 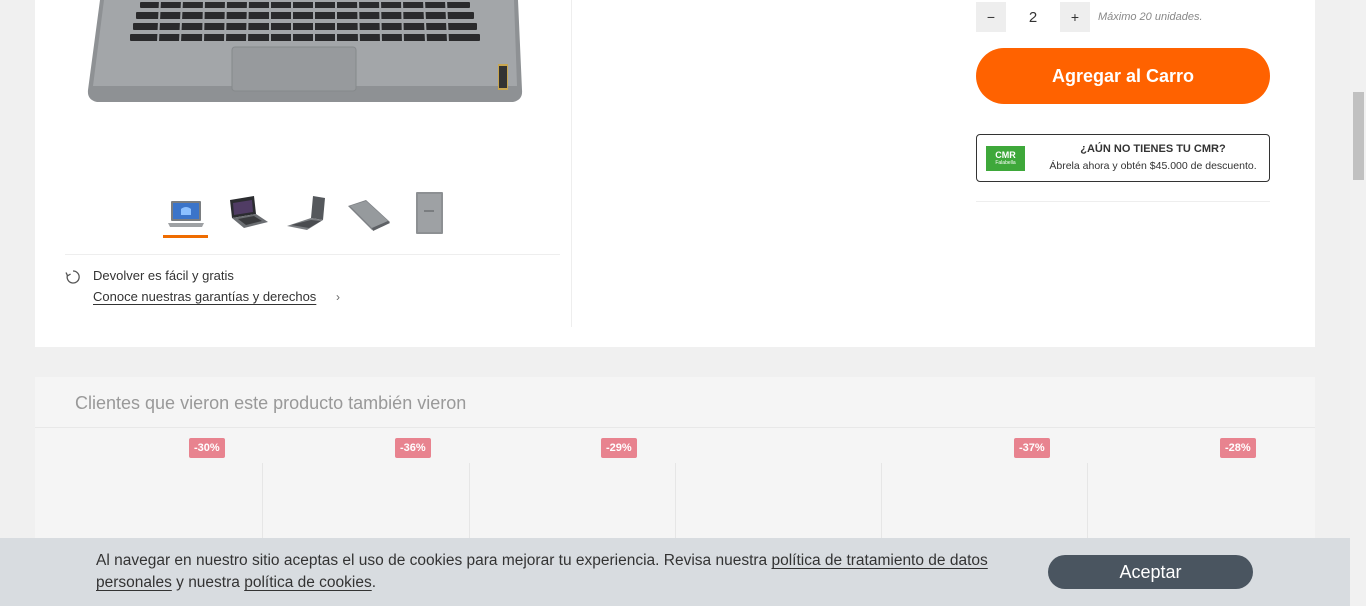 I want to click on max-units-note: Máximo 20 unidades., so click(x=1150, y=17).